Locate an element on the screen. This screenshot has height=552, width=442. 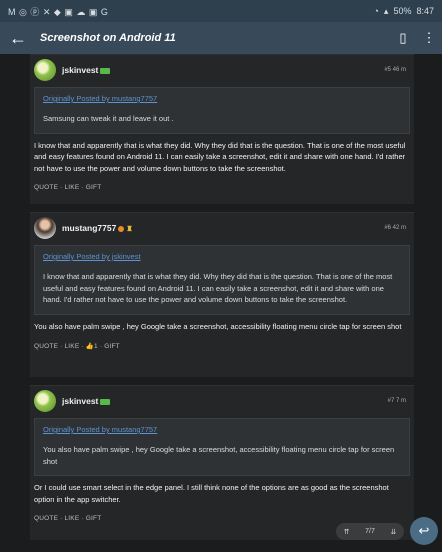
username: mustang7757 ♜ is located at coordinates (97, 228).